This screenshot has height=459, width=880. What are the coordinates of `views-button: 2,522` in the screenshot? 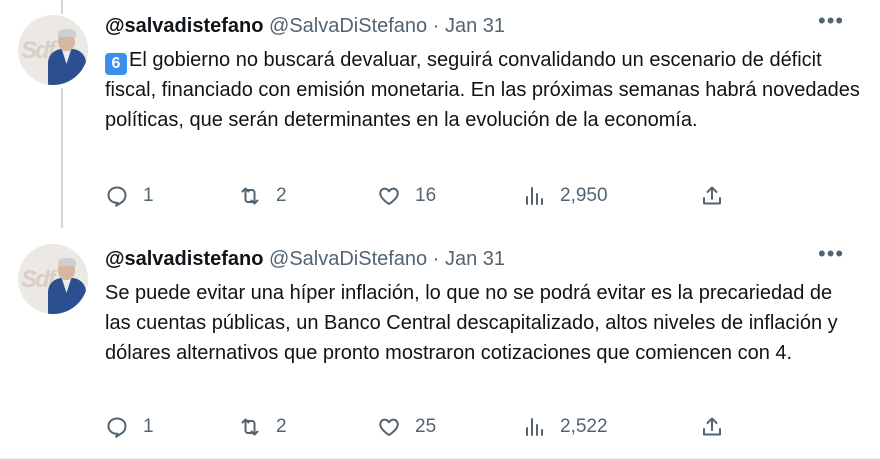 It's located at (565, 427).